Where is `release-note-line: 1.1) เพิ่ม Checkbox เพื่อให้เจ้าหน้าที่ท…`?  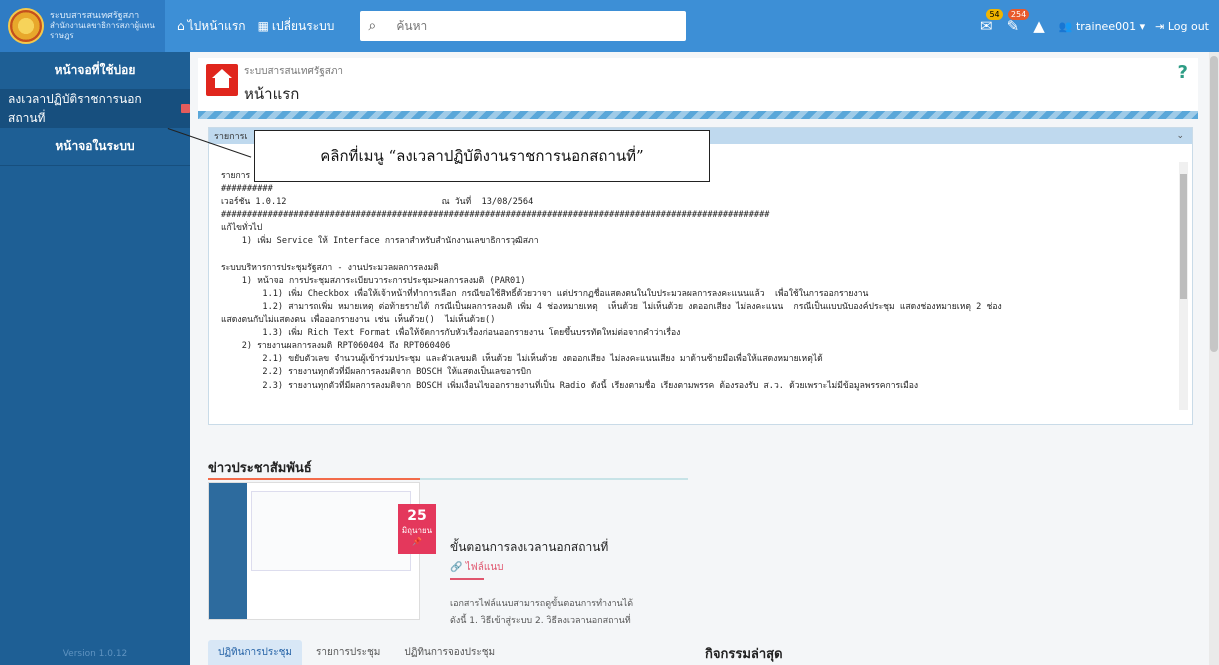
release-note-line: 1.1) เพิ่ม Checkbox เพื่อให้เจ้าหน้าที่ท… is located at coordinates (545, 293).